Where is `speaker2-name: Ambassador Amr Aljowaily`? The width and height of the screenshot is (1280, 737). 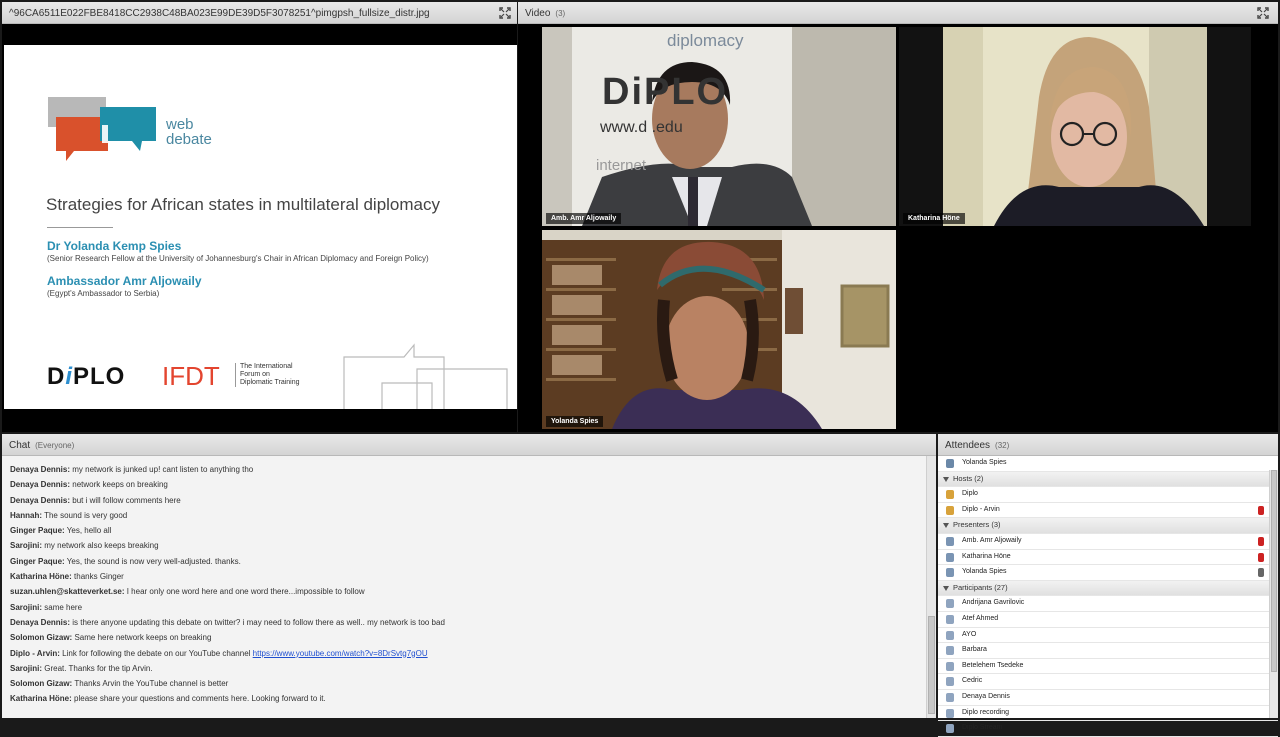 speaker2-name: Ambassador Amr Aljowaily is located at coordinates (124, 281).